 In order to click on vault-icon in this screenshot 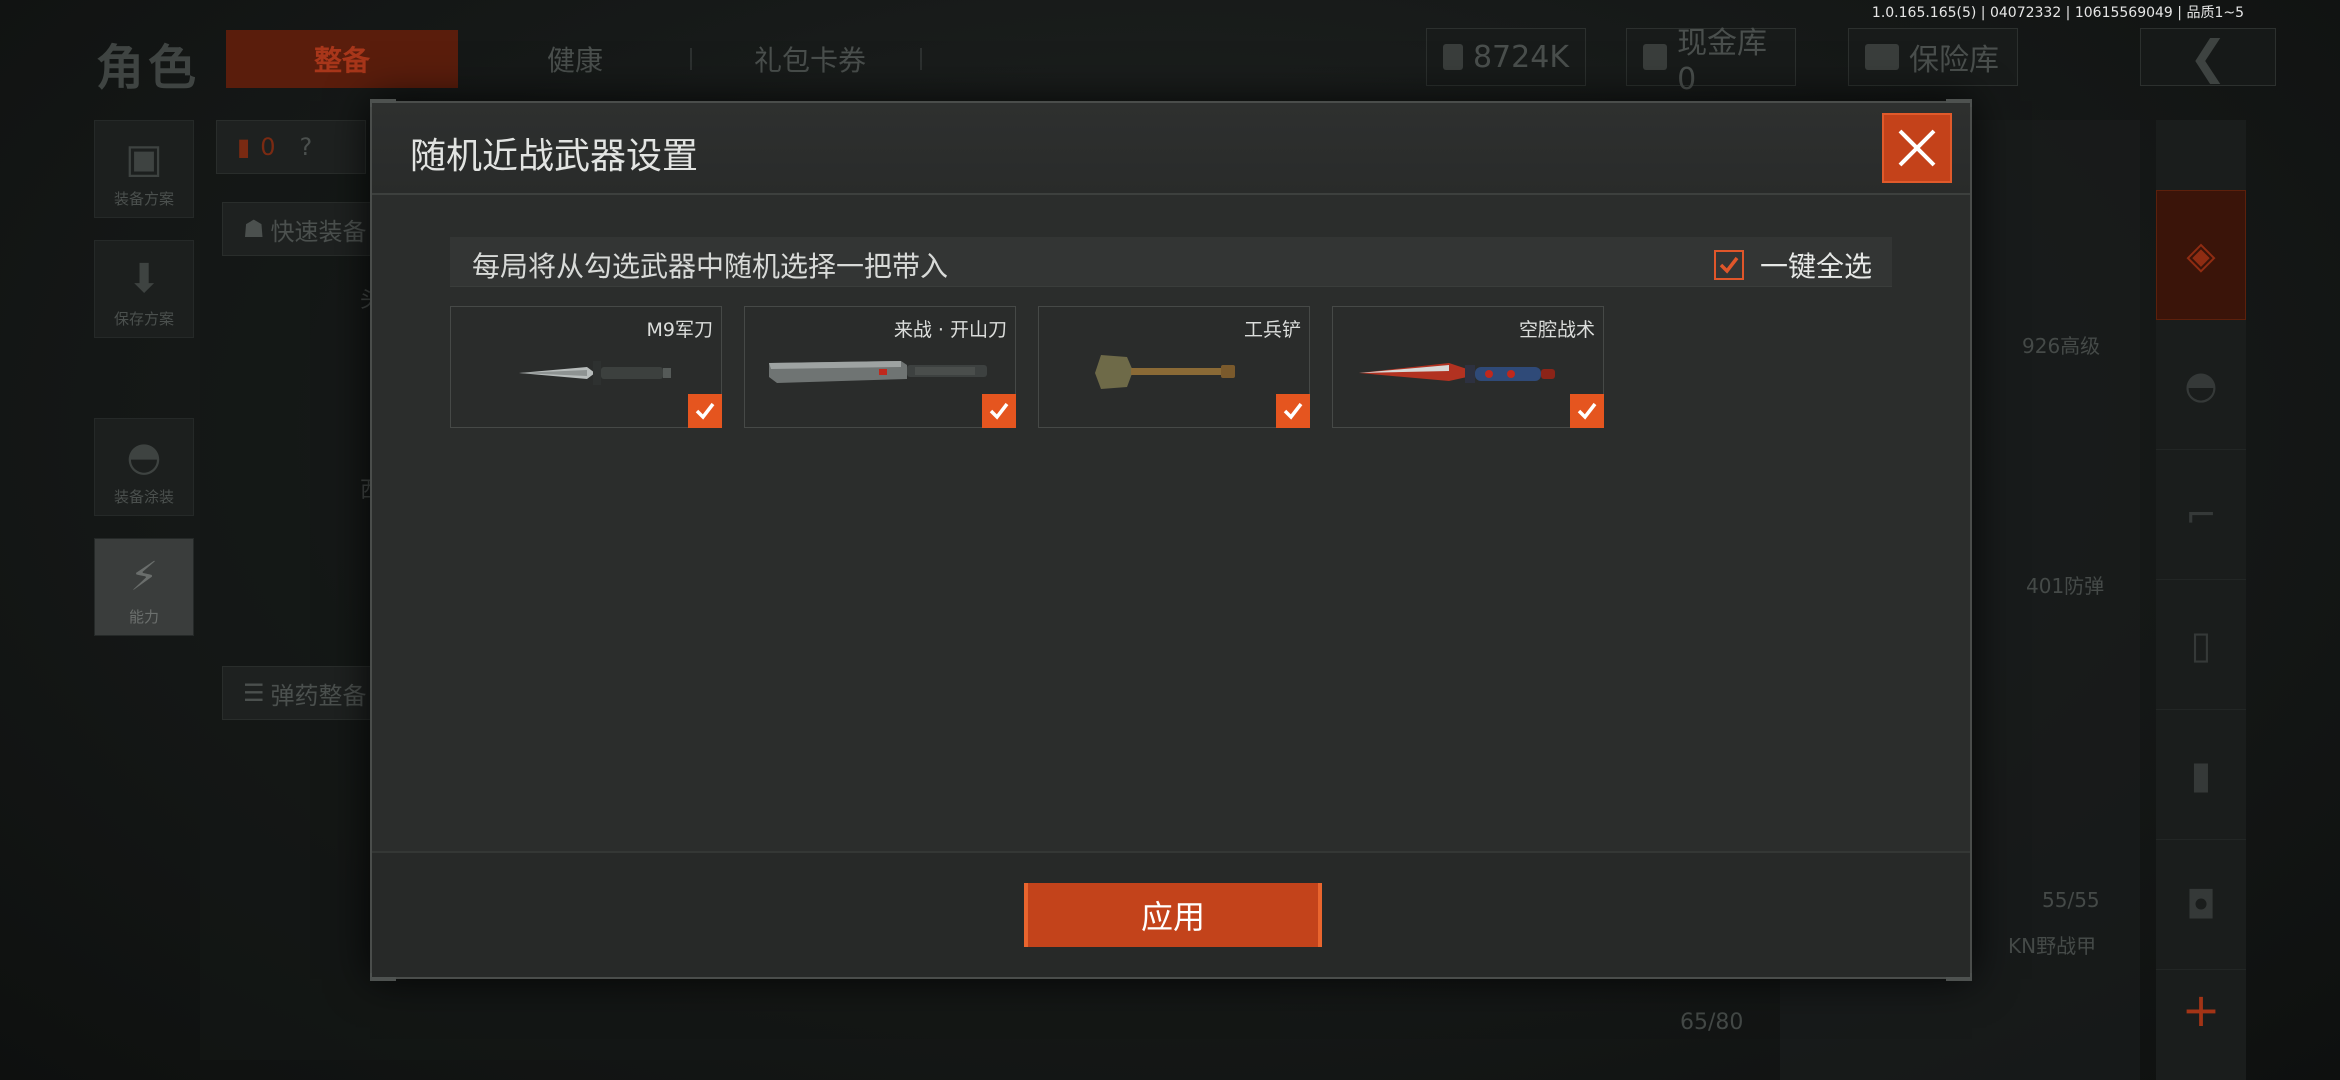, I will do `click(1655, 57)`.